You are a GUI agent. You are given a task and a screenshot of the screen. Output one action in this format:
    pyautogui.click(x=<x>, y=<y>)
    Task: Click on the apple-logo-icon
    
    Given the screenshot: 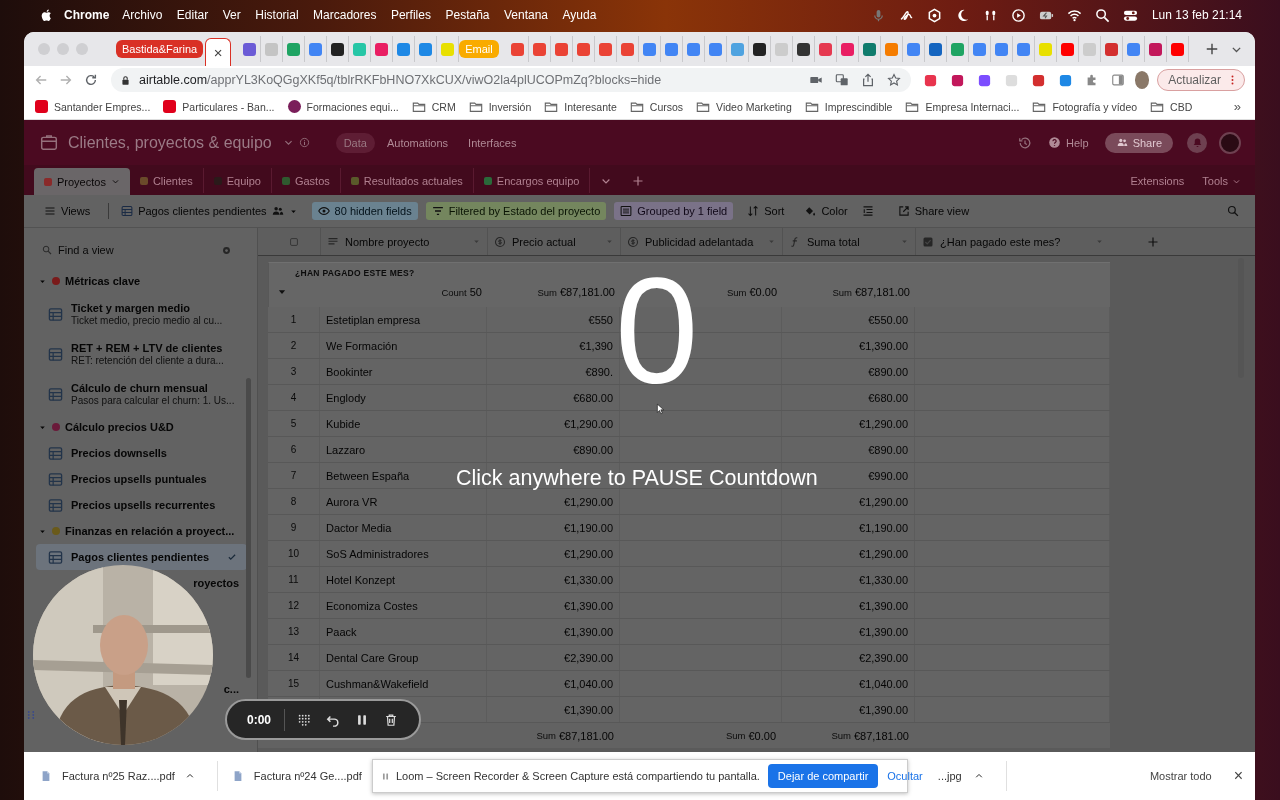 What is the action you would take?
    pyautogui.click(x=47, y=15)
    